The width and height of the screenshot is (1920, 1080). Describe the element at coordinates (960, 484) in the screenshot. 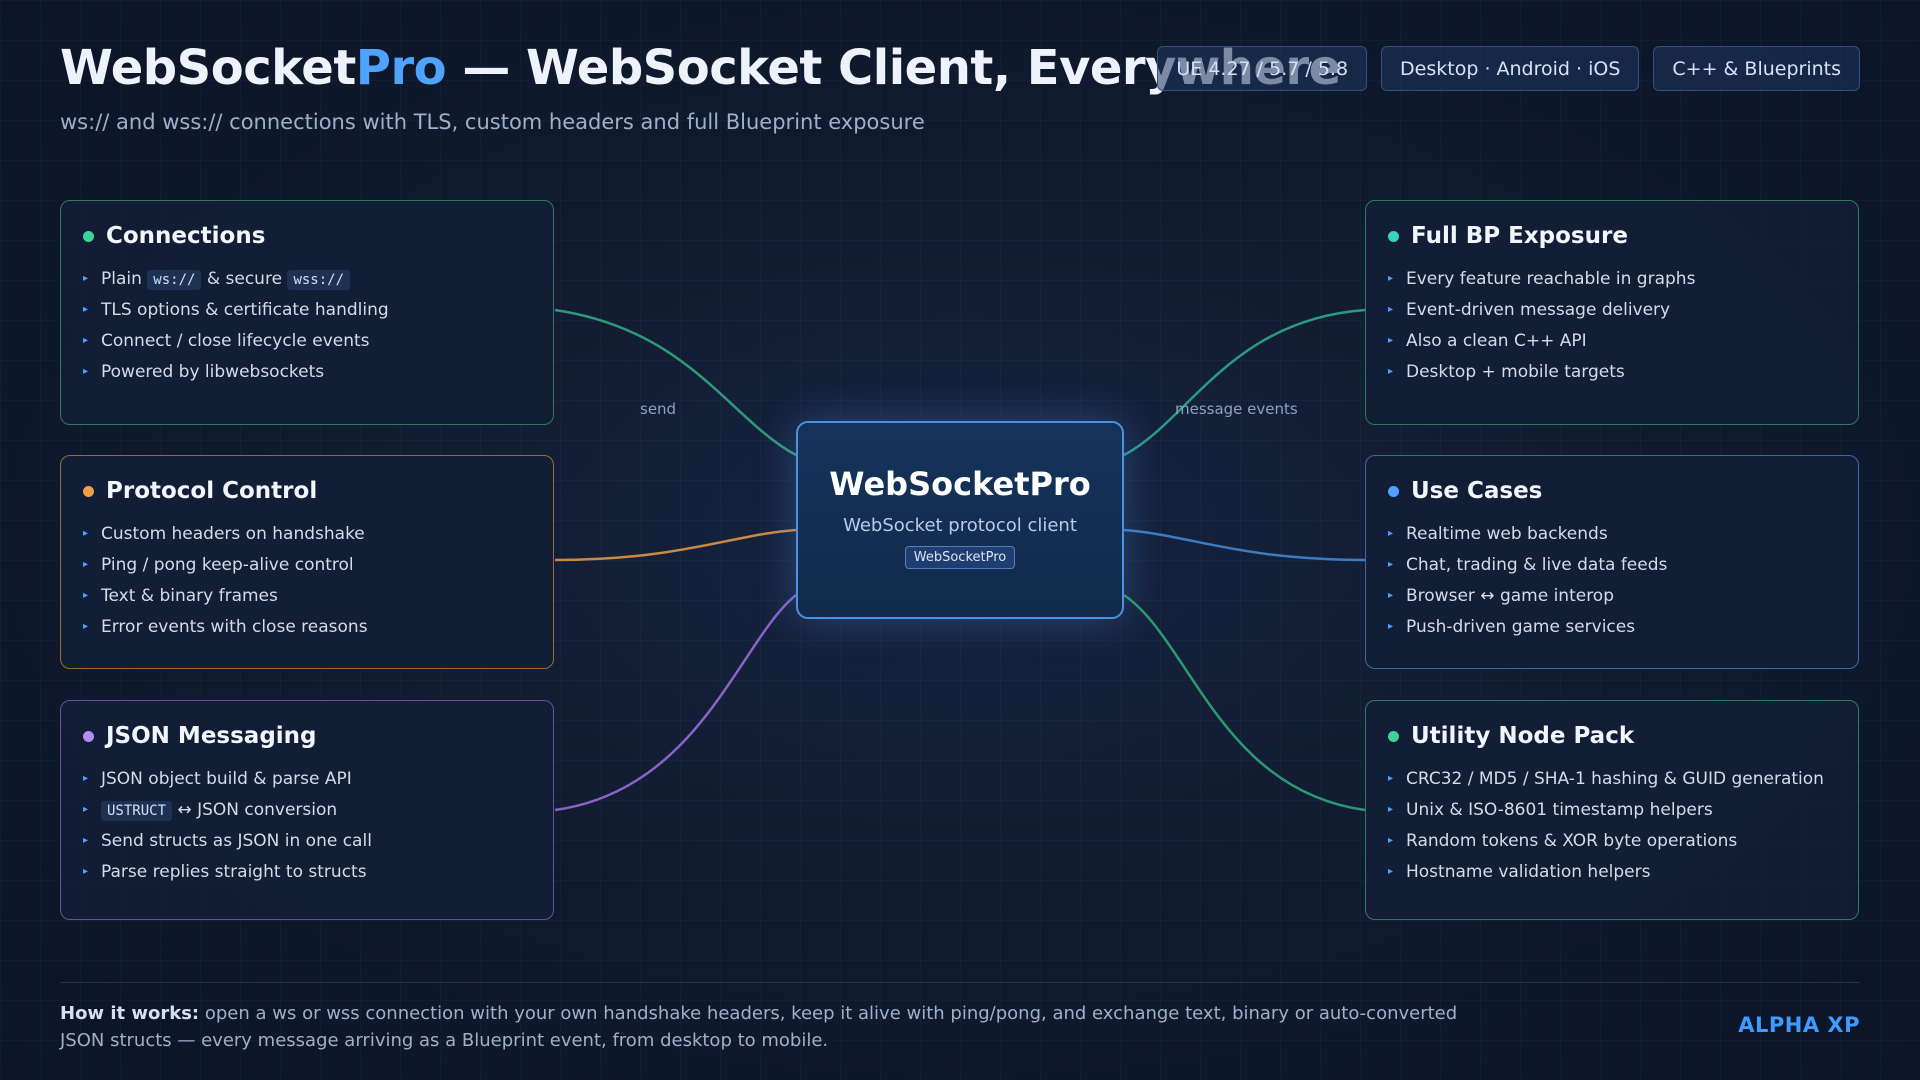

I see `center-node-title: WebSocketPro` at that location.